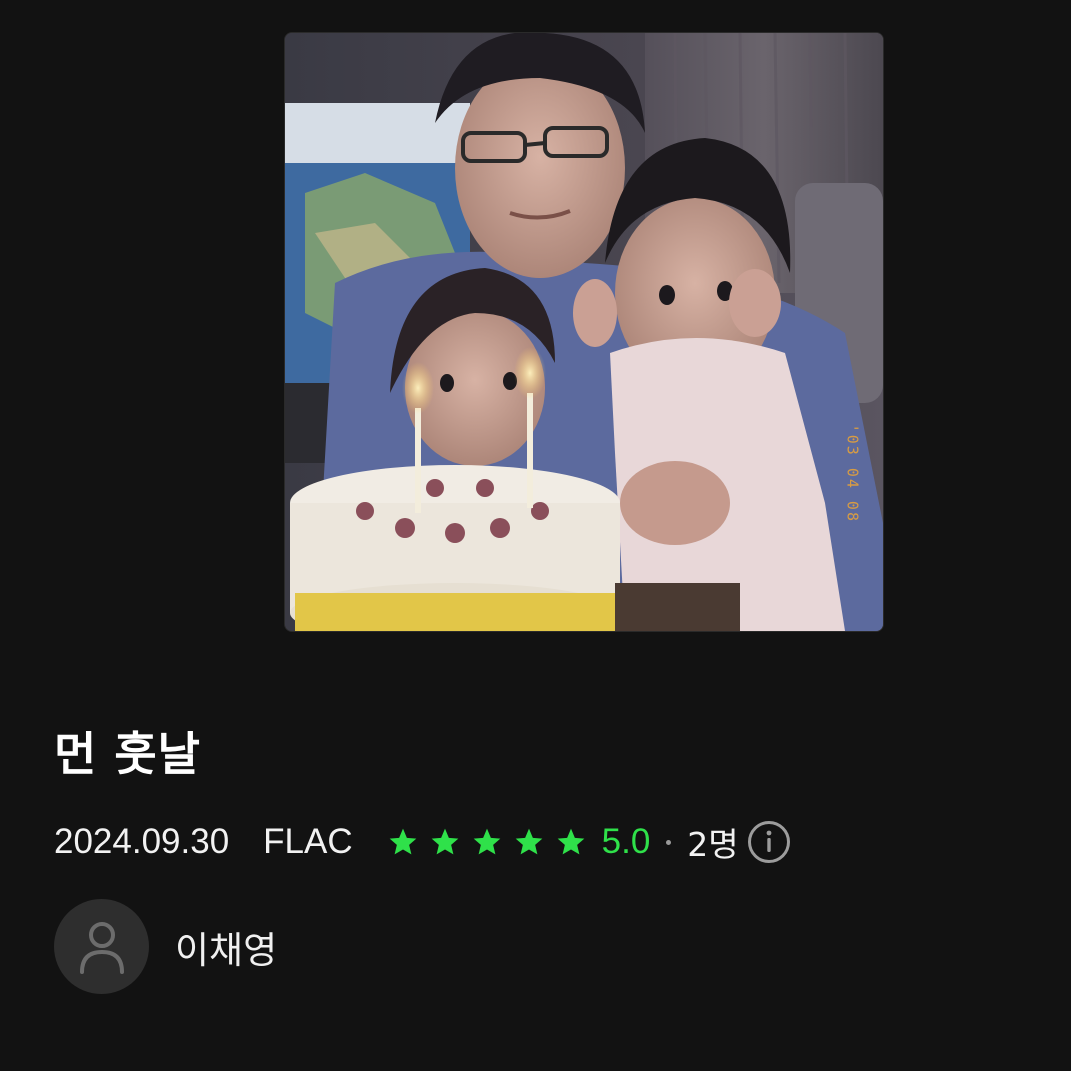  What do you see at coordinates (142, 841) in the screenshot?
I see `release-date: 2024.09.30` at bounding box center [142, 841].